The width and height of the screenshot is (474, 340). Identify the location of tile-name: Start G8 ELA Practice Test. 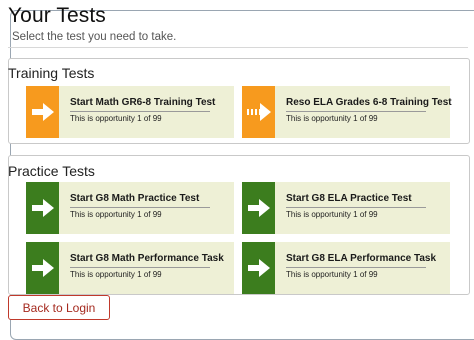
(349, 198).